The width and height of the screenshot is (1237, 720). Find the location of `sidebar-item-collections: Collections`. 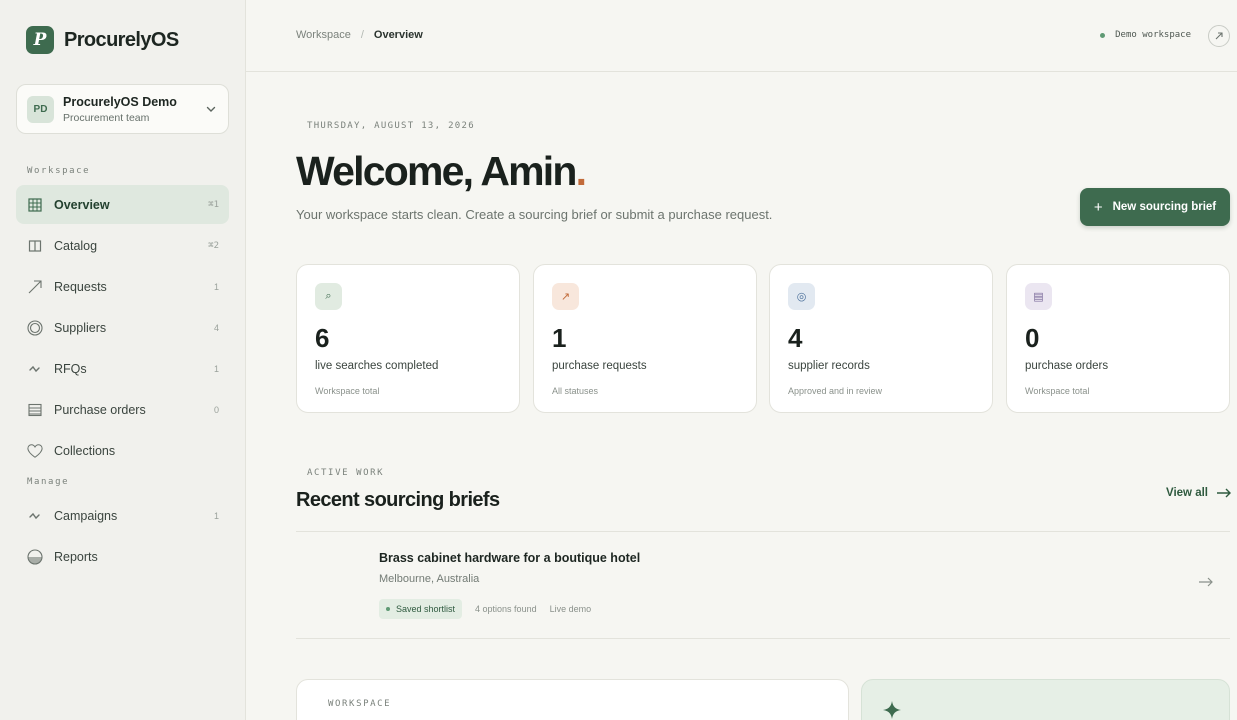

sidebar-item-collections: Collections is located at coordinates (122, 450).